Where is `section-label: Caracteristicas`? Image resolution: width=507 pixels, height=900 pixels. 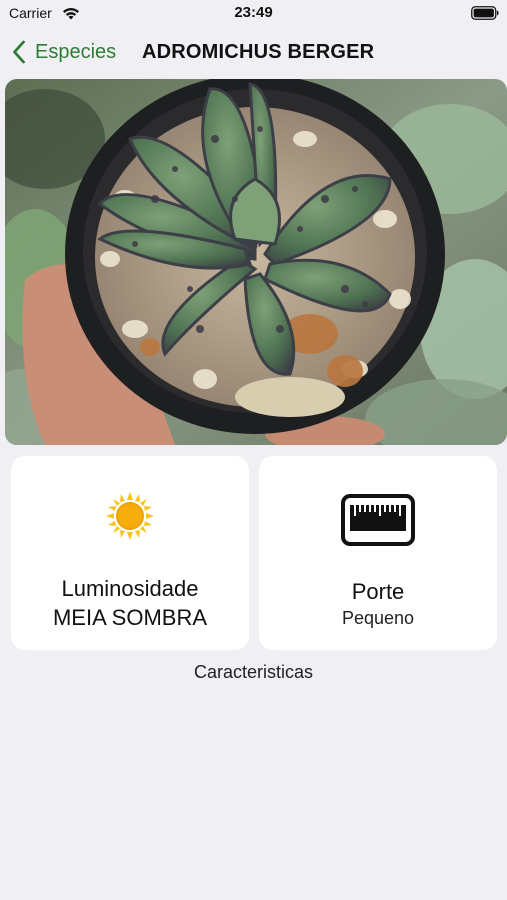 section-label: Caracteristicas is located at coordinates (253, 672).